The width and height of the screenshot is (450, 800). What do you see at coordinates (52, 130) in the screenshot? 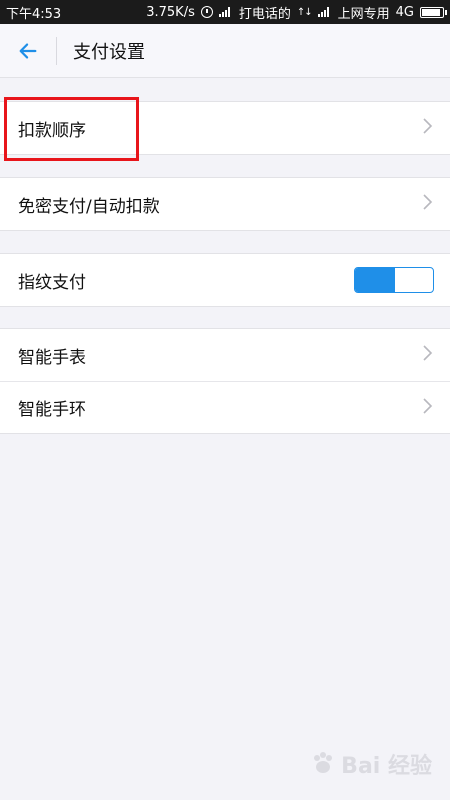
I see `deduction-order-label: 扣款顺序` at bounding box center [52, 130].